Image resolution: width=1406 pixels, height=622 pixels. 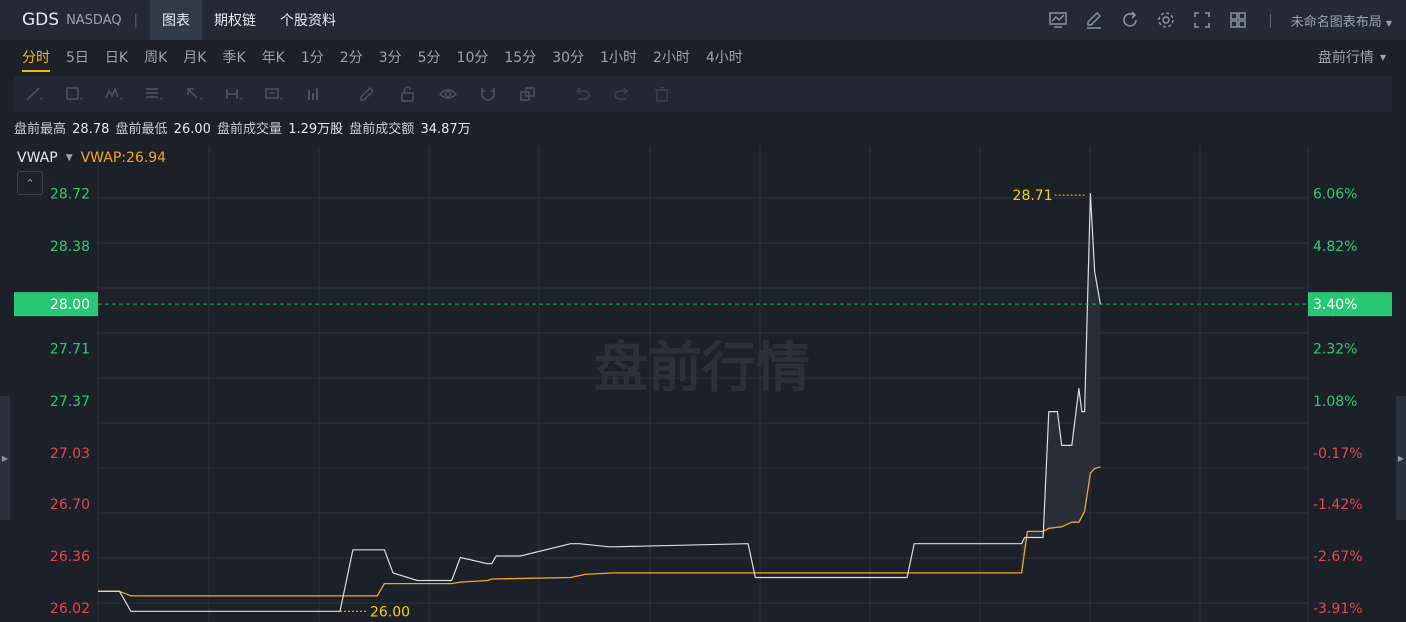 I want to click on period-5m: 5分, so click(x=429, y=57).